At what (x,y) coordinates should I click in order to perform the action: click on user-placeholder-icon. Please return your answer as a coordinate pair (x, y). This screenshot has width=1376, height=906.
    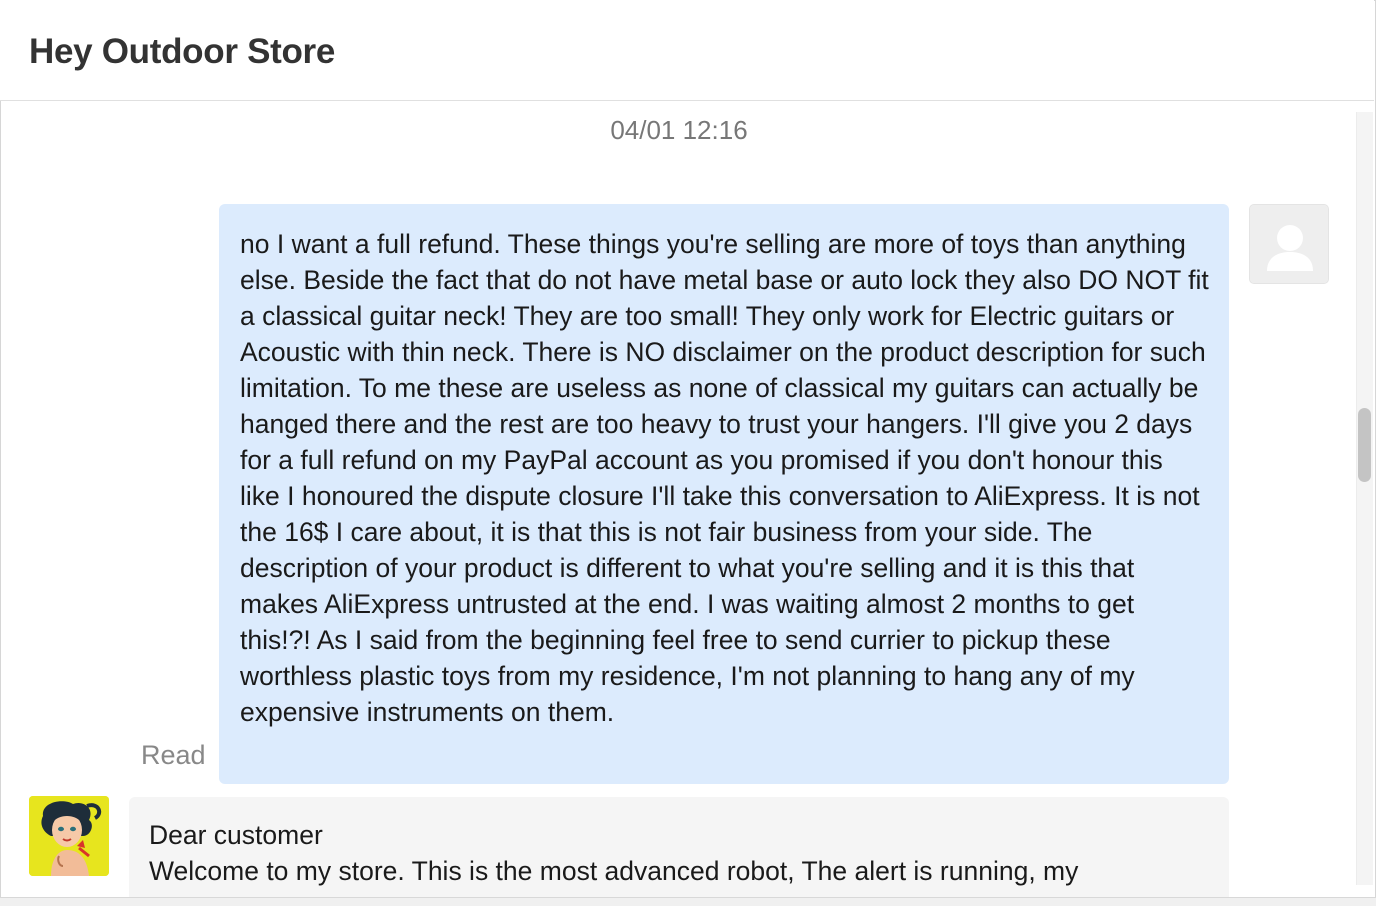
    Looking at the image, I should click on (1289, 244).